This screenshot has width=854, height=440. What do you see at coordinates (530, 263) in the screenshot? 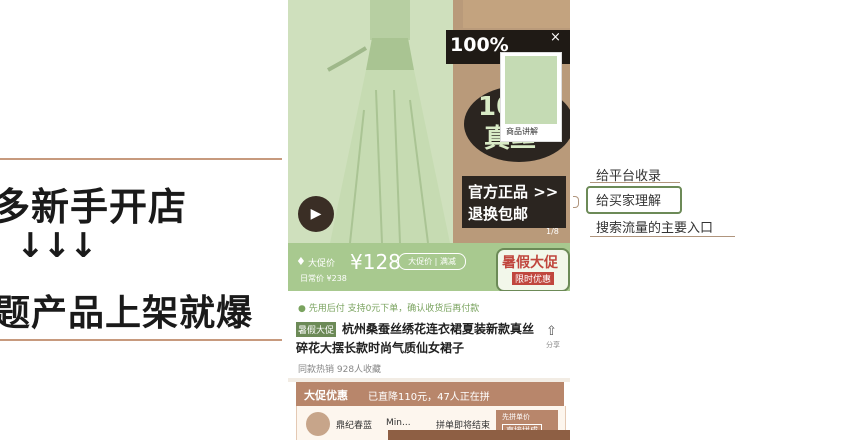
I see `summer-sale-title: 暑假大促` at bounding box center [530, 263].